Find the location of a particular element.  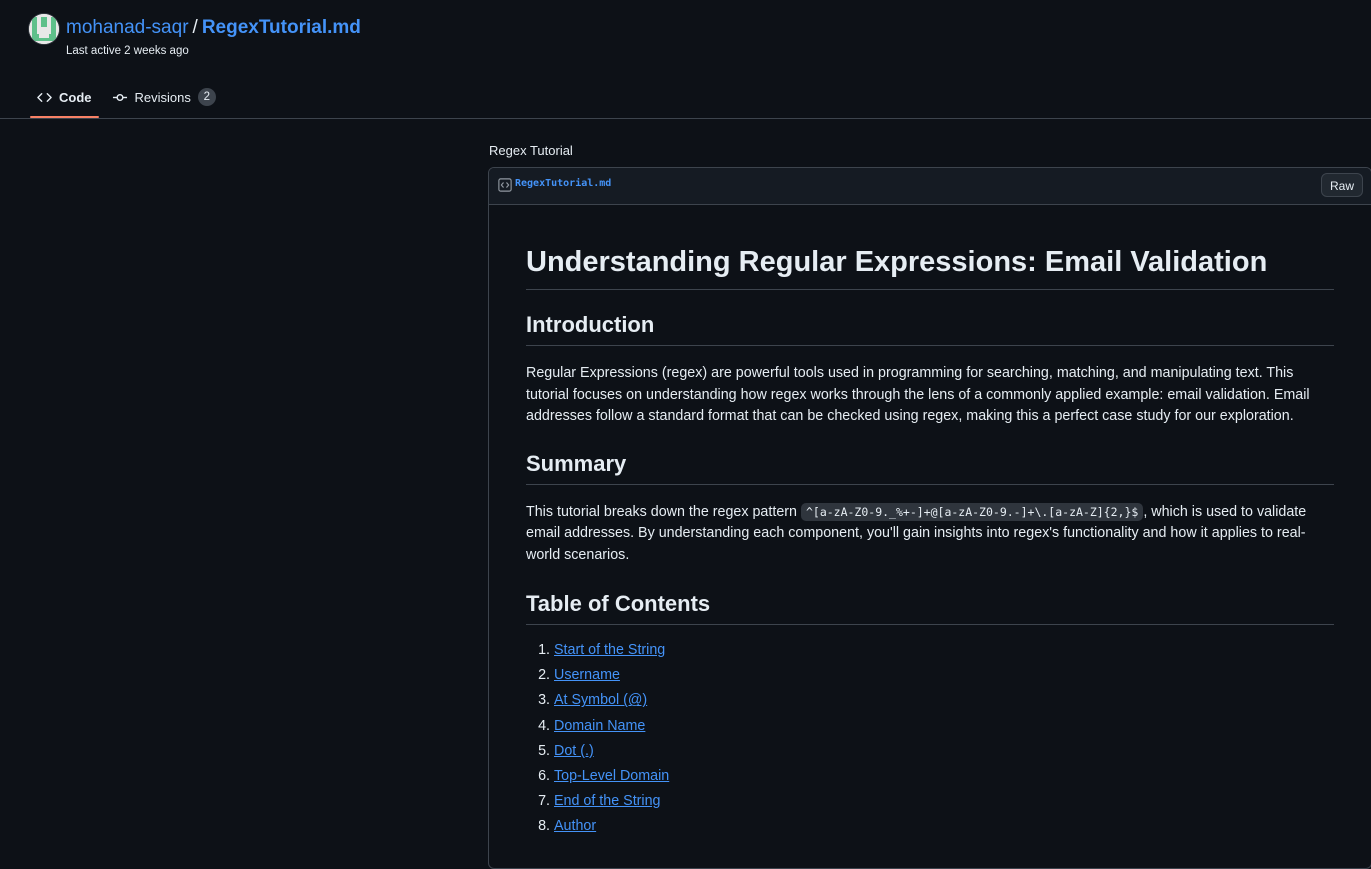

toc-link-dot: Dot (.) is located at coordinates (574, 751).